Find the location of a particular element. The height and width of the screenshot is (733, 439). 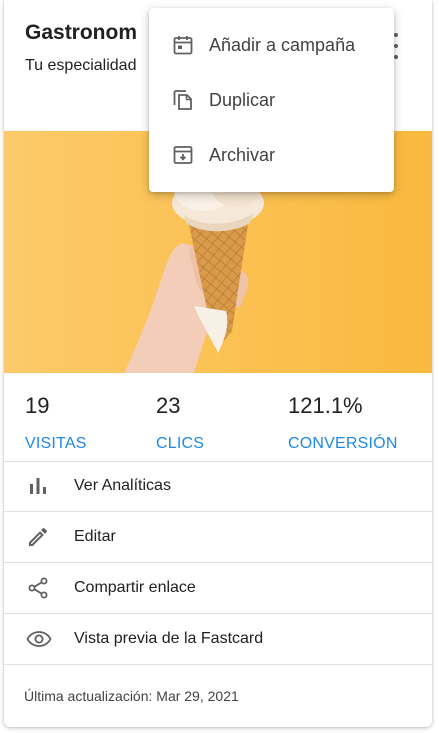

options-menu: Añadir a campaña Duplicar Archivar is located at coordinates (271, 100).